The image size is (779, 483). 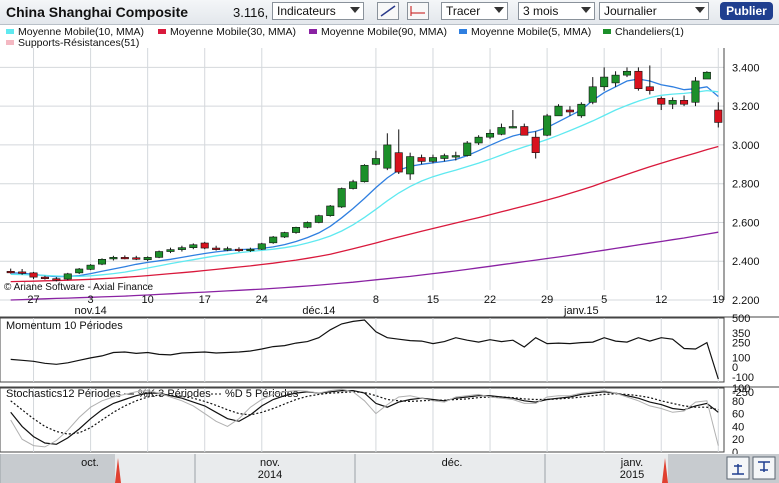 I want to click on y-tick-label: 250, so click(x=741, y=344).